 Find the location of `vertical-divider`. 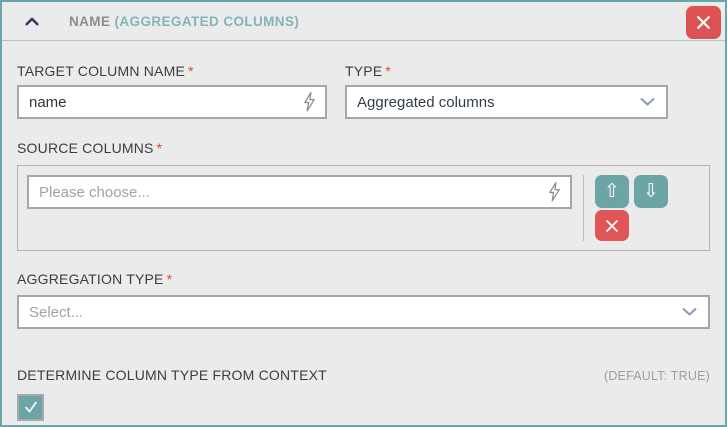

vertical-divider is located at coordinates (583, 208).